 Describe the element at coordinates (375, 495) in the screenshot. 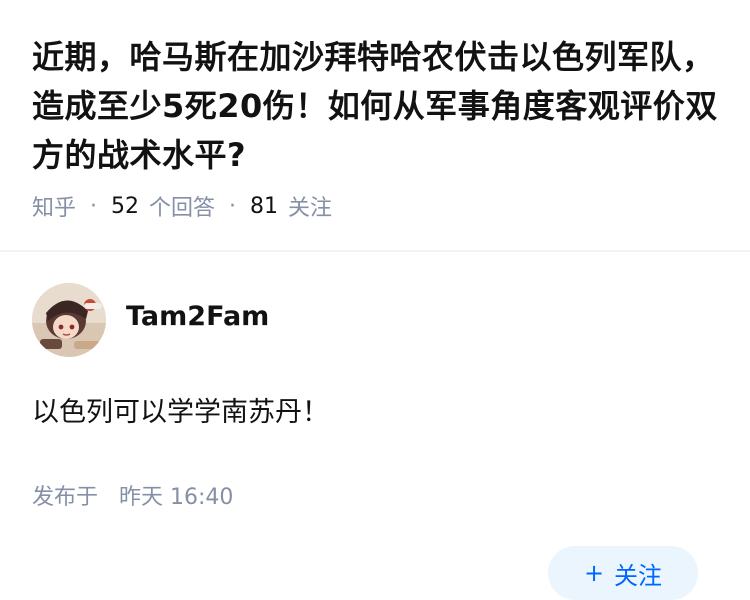

I see `posted-info: 发布于 昨天 16:40` at that location.